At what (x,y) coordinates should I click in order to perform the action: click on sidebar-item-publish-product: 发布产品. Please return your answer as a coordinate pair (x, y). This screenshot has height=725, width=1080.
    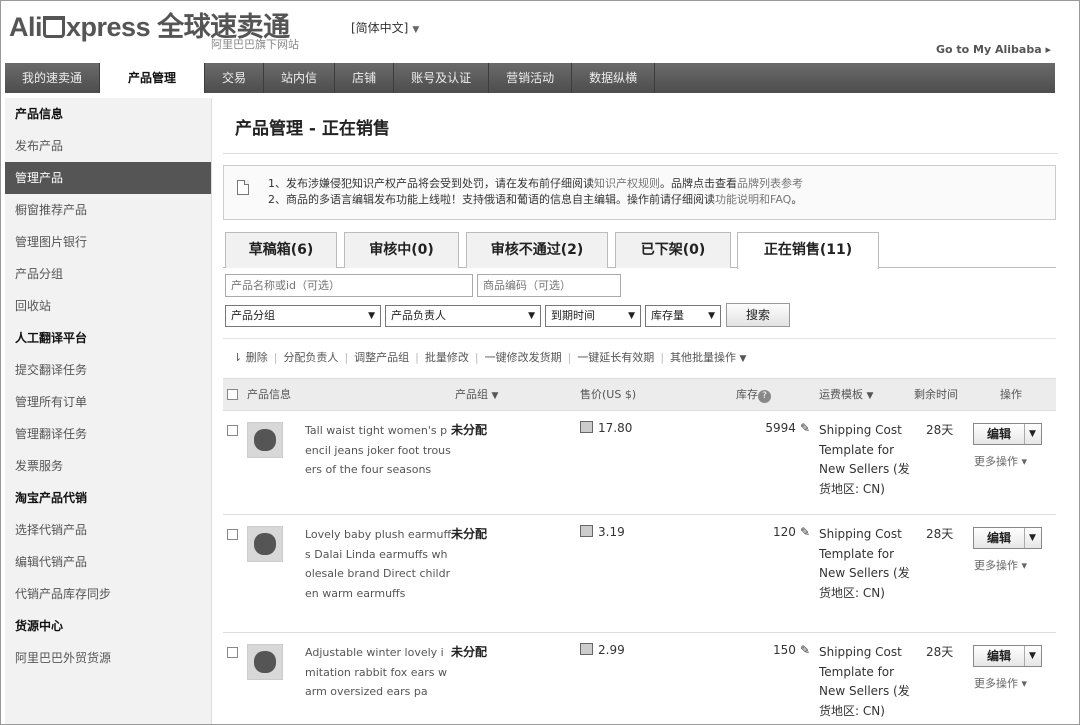
    Looking at the image, I should click on (108, 146).